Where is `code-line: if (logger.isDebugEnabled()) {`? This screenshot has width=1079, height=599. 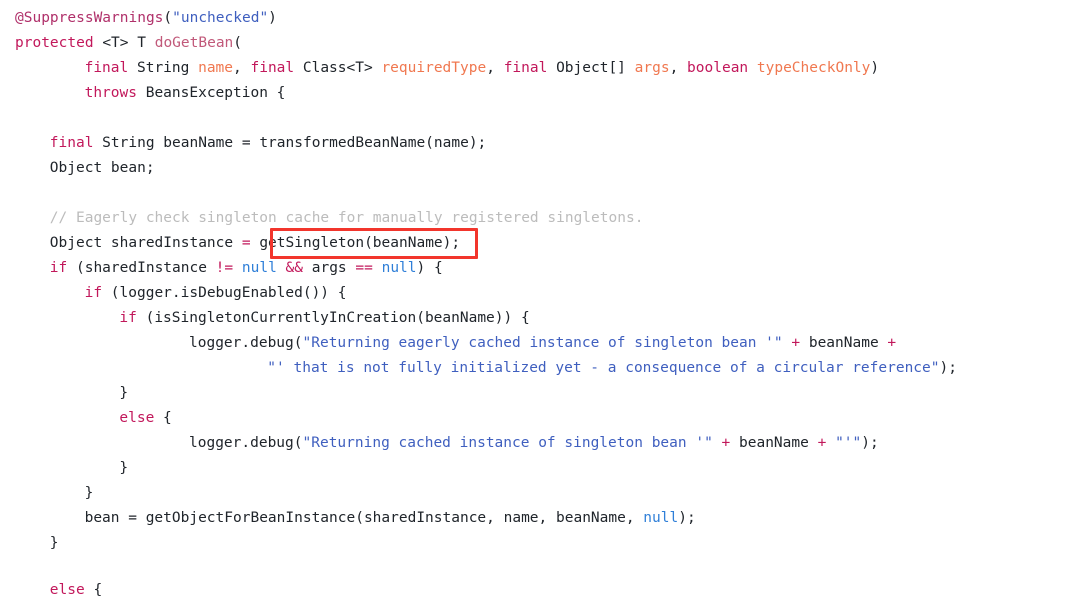
code-line: if (logger.isDebugEnabled()) { is located at coordinates (216, 293).